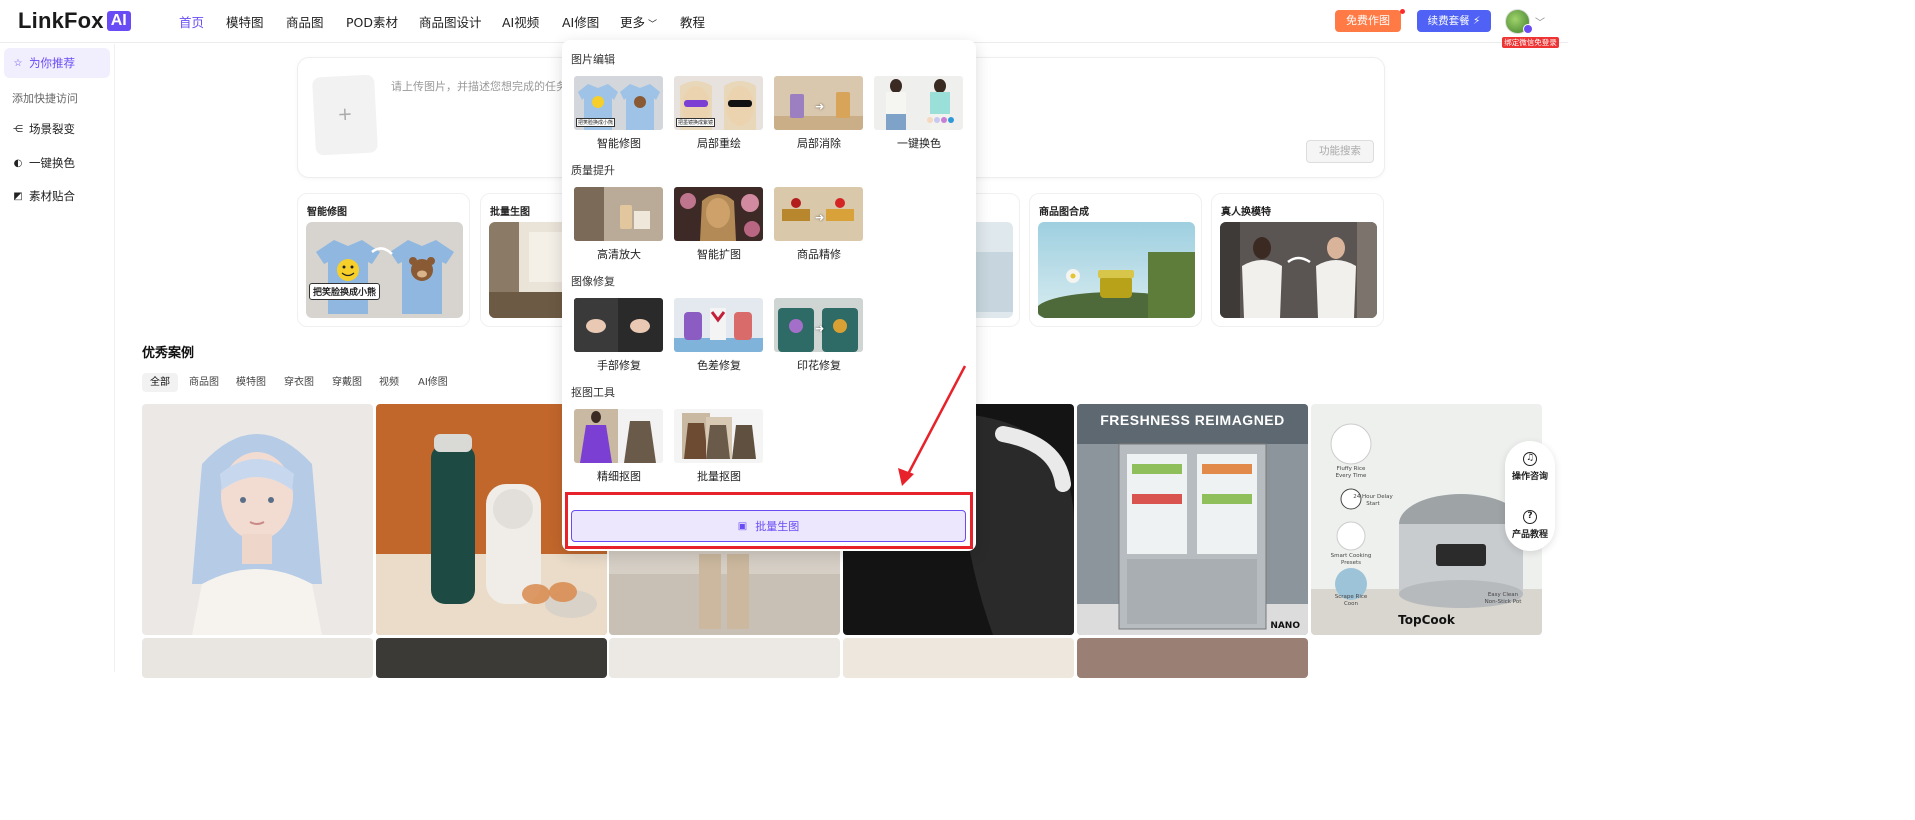 The height and width of the screenshot is (820, 1915). What do you see at coordinates (1351, 559) in the screenshot?
I see `feature-label: Smart Cooking Presets` at bounding box center [1351, 559].